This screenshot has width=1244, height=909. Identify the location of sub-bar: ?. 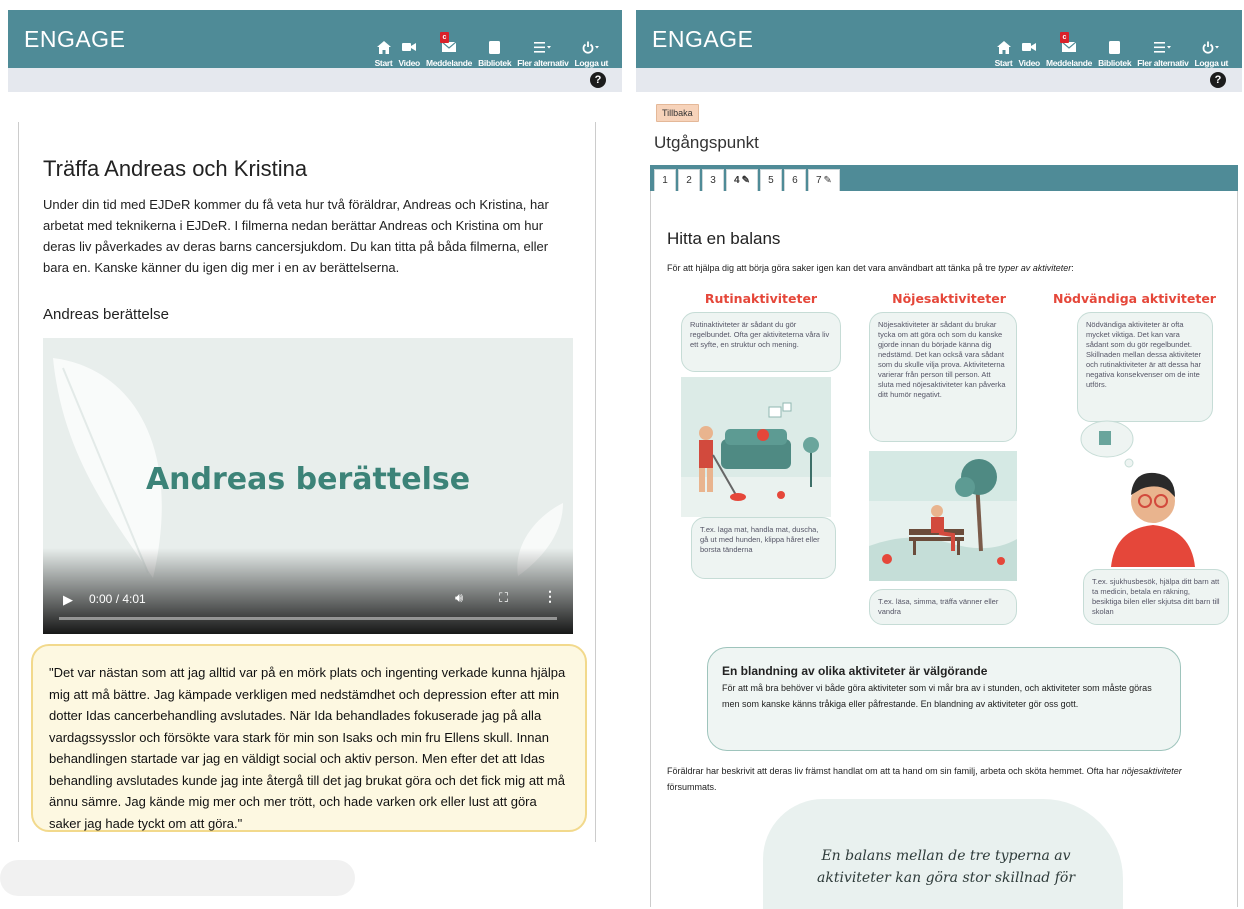
(315, 80).